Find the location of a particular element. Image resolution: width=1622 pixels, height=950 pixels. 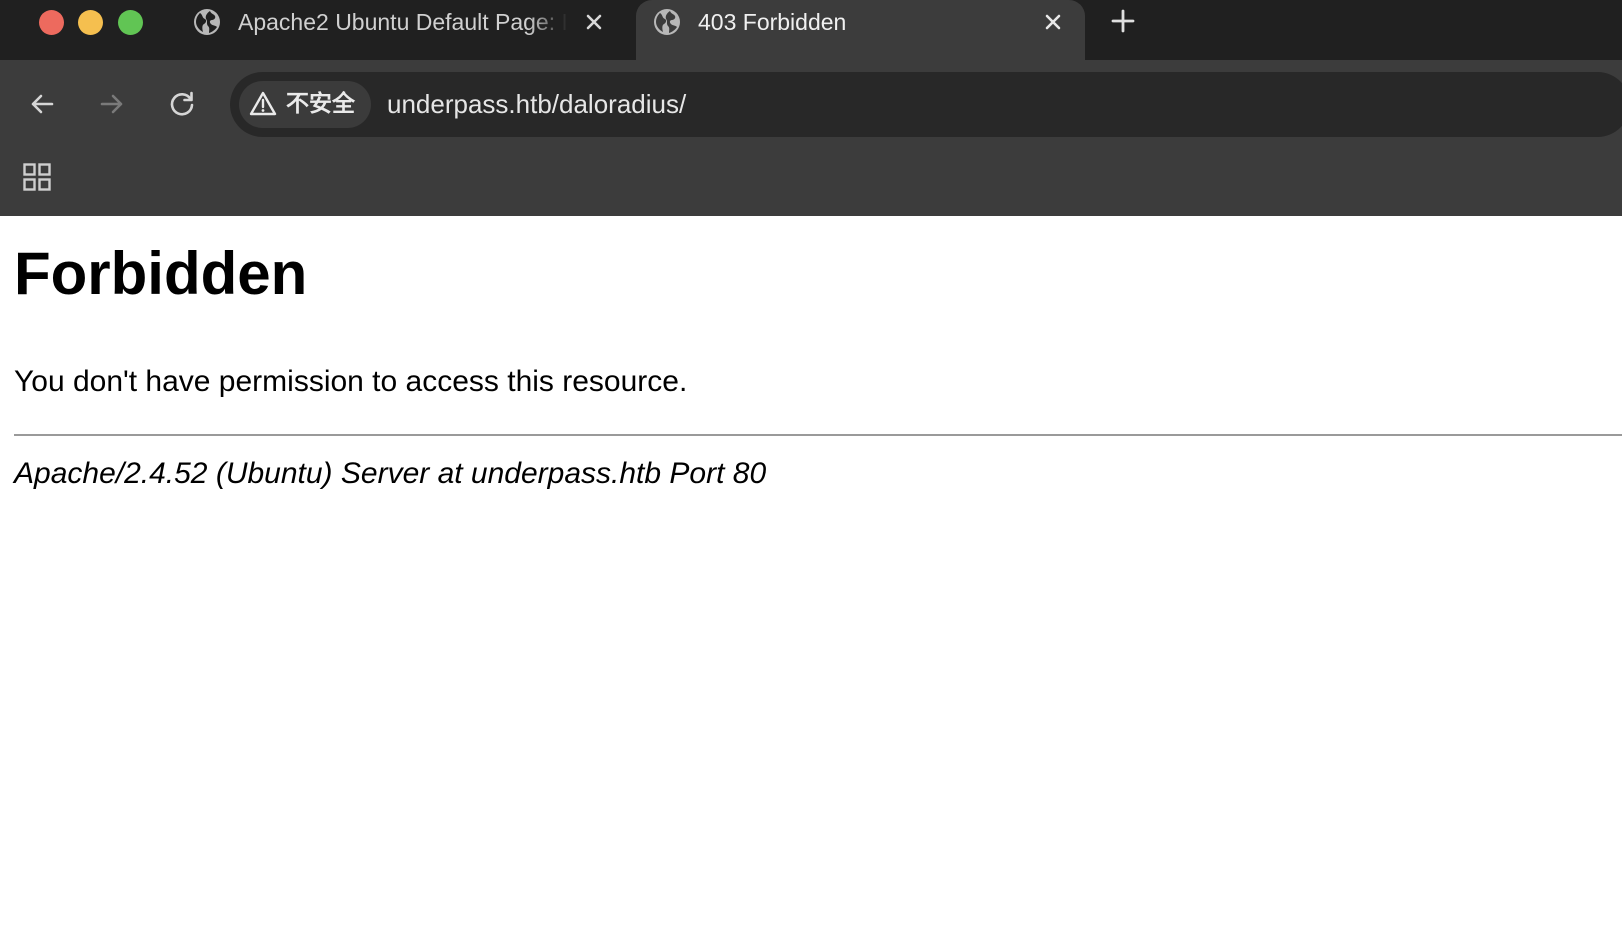

arrow-left-icon is located at coordinates (42, 104).